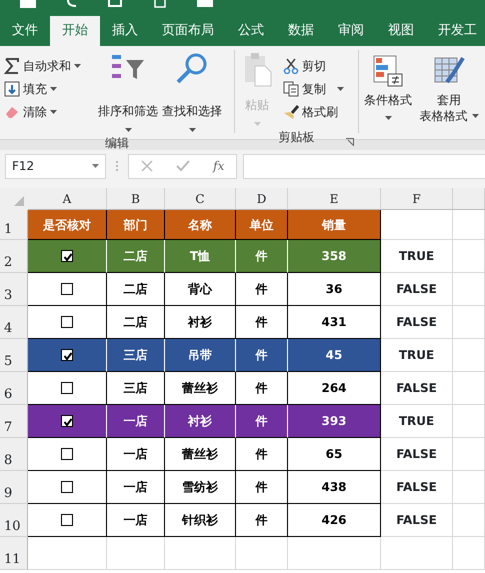 Image resolution: width=485 pixels, height=573 pixels. Describe the element at coordinates (25, 31) in the screenshot. I see `ribbon-tab: 文件` at that location.